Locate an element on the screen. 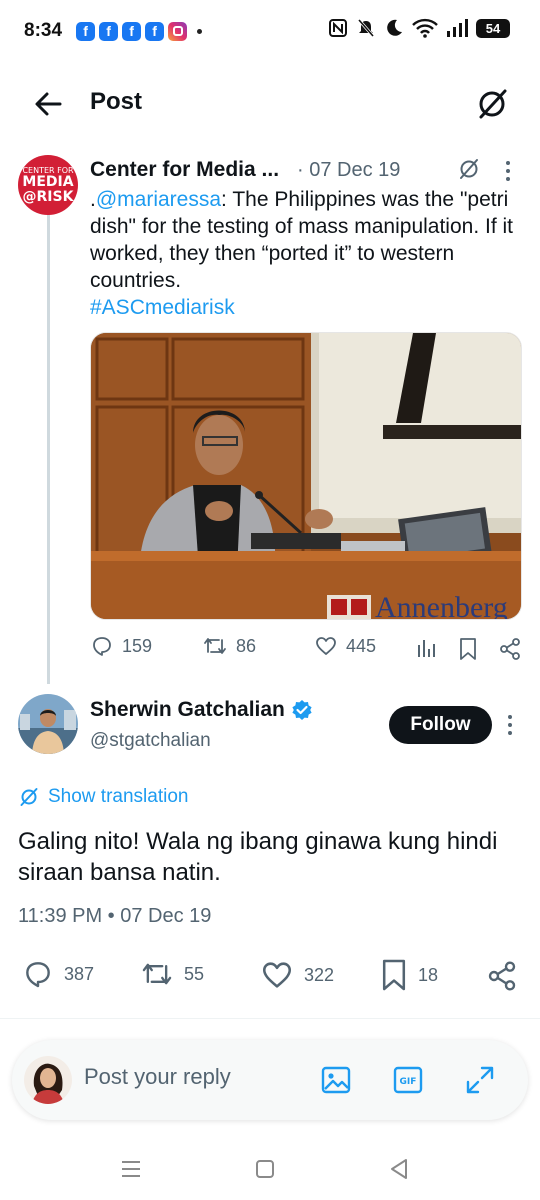 The width and height of the screenshot is (540, 1200). gif-icon: GIF is located at coordinates (408, 1080).